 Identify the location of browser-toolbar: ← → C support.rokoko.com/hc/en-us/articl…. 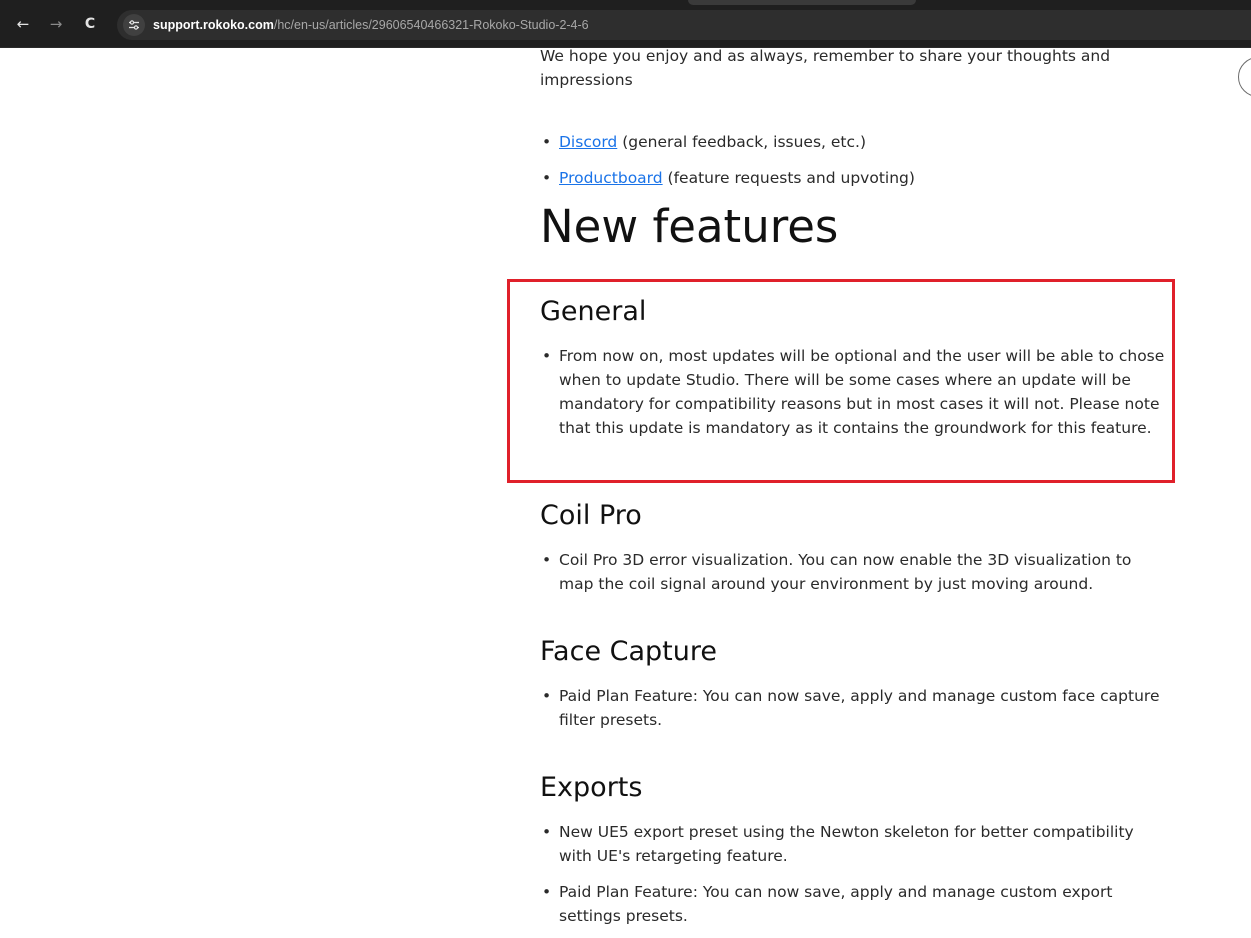
(625, 24).